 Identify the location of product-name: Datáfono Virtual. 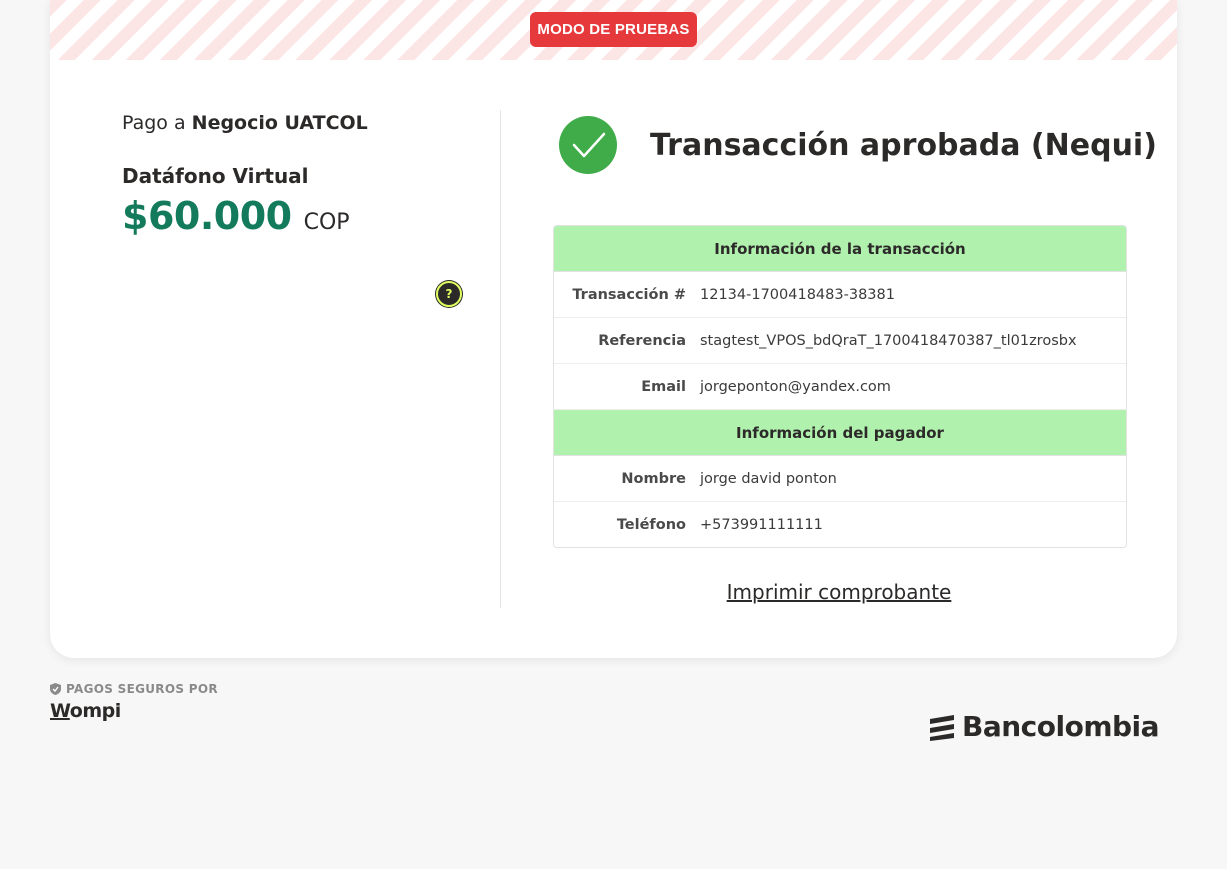
(215, 176).